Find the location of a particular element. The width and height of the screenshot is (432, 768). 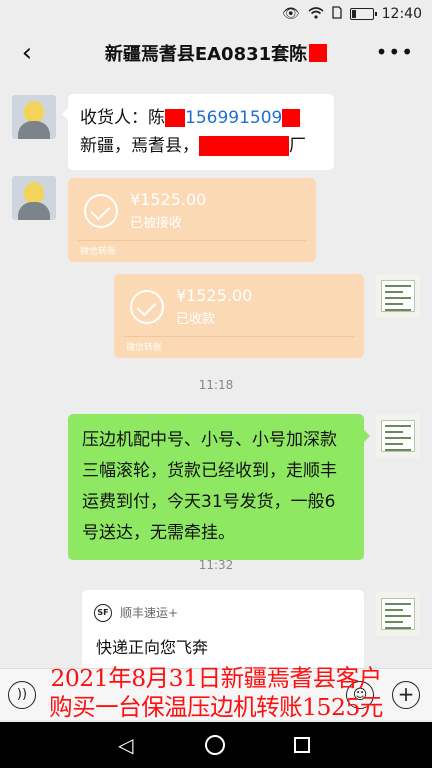

address-line-2: 新疆，焉耆县，厂 is located at coordinates (193, 146).